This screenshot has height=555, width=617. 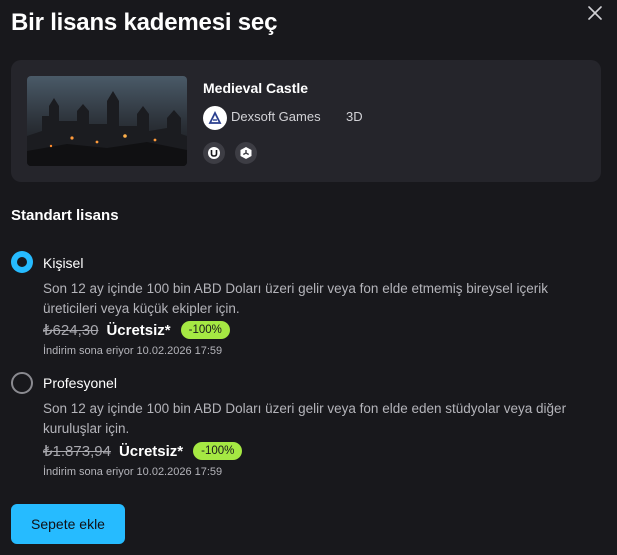 What do you see at coordinates (215, 118) in the screenshot?
I see `seller-logo-icon` at bounding box center [215, 118].